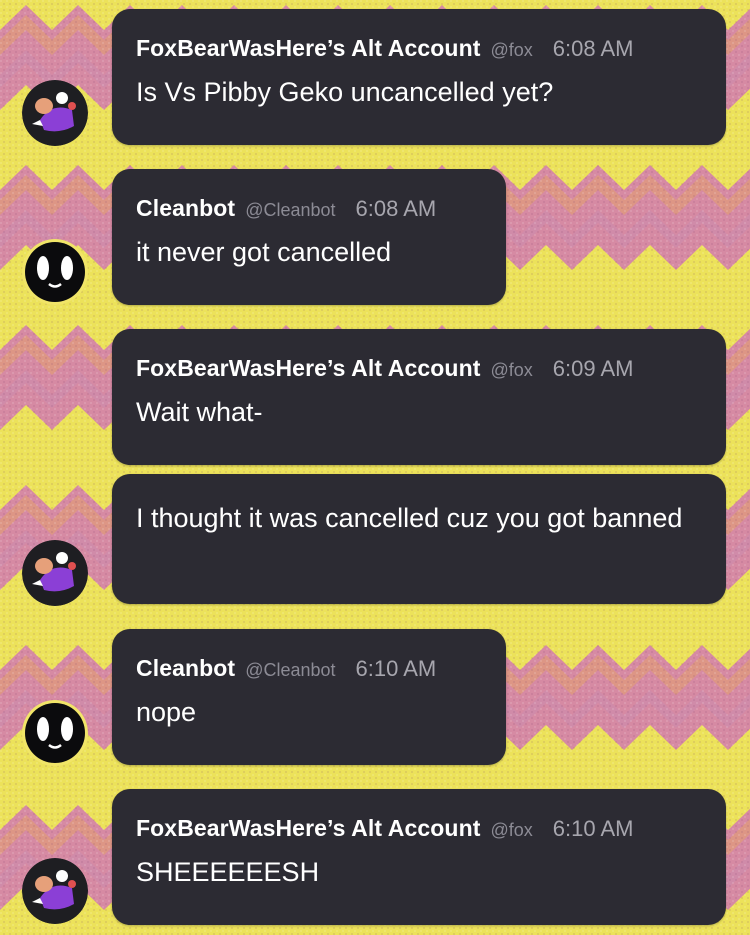 This screenshot has width=750, height=935. Describe the element at coordinates (593, 368) in the screenshot. I see `message-timestamp: 6:09 AM` at that location.